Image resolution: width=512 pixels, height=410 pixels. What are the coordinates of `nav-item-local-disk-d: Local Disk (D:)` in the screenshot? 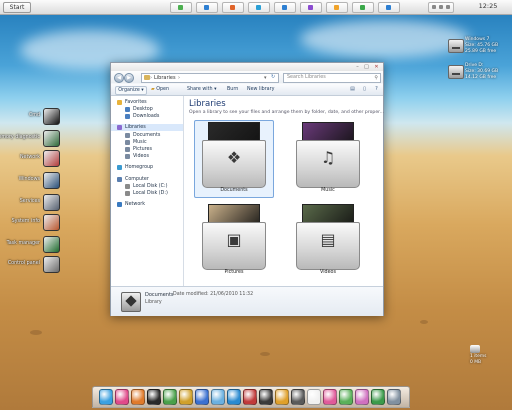 It's located at (147, 193).